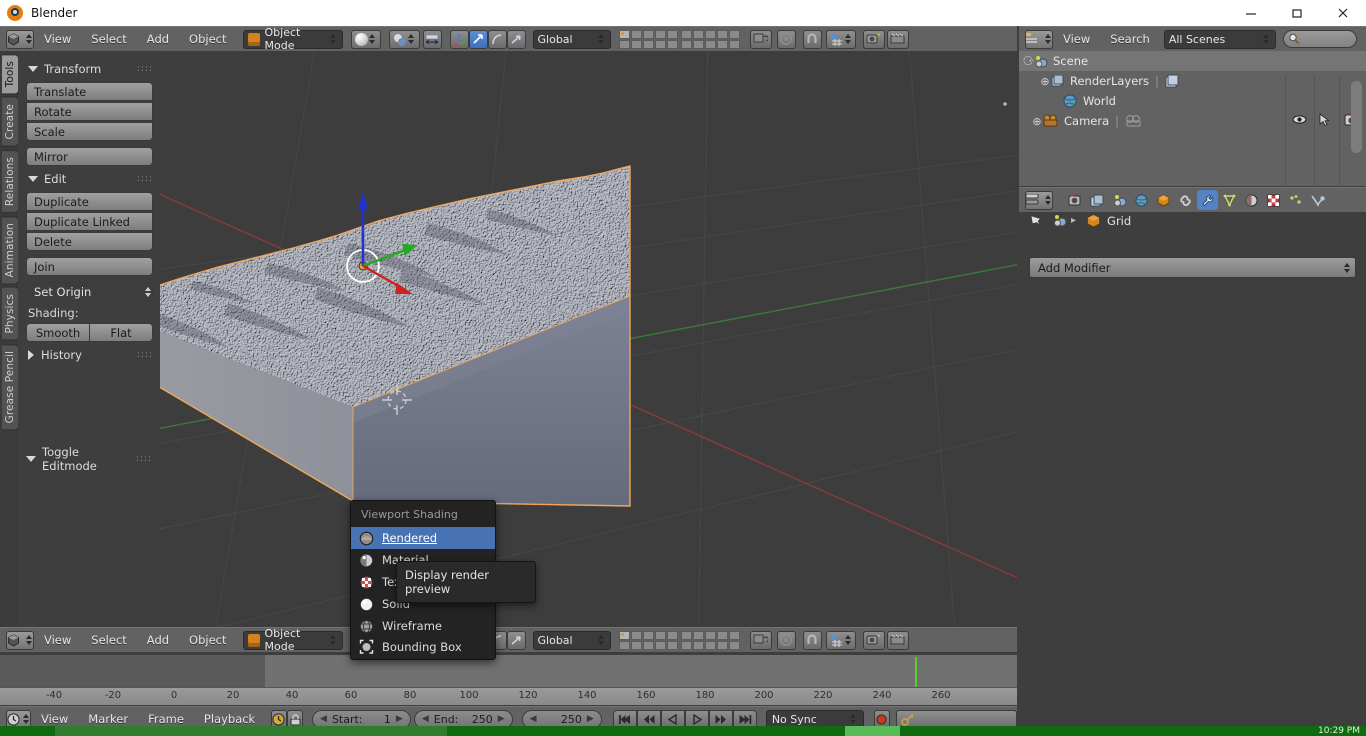  Describe the element at coordinates (89, 111) in the screenshot. I see `rotate-button: Rotate` at that location.